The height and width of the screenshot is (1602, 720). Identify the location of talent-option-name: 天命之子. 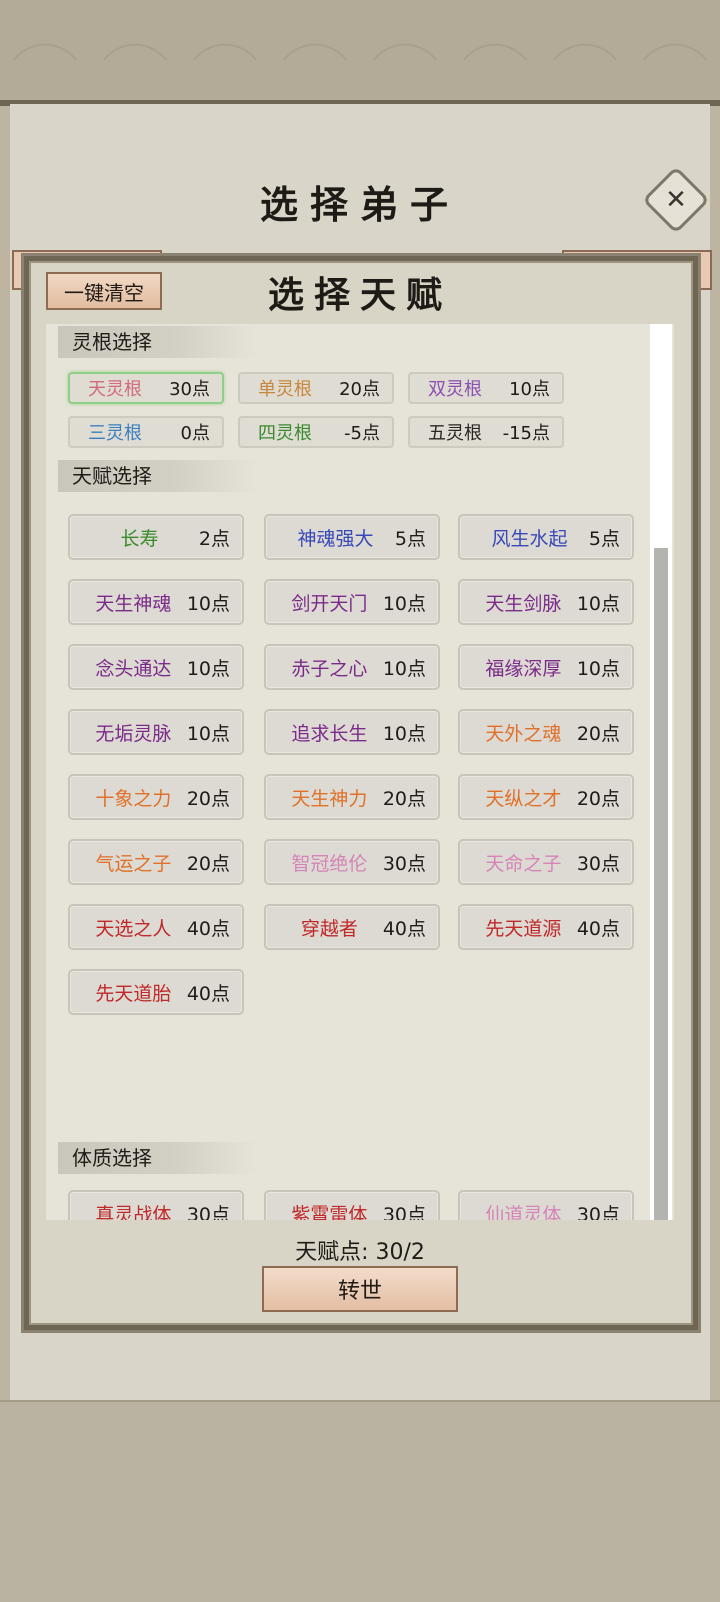
(523, 863).